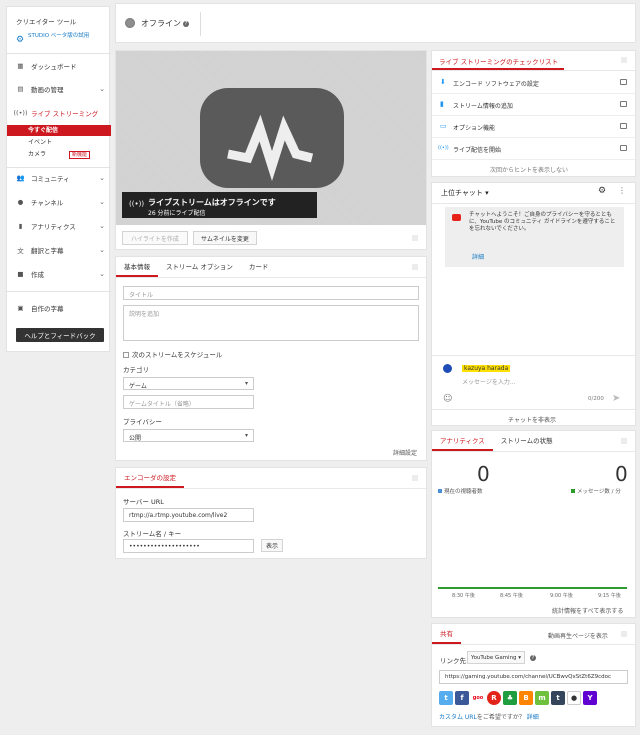 Image resolution: width=640 pixels, height=735 pixels. Describe the element at coordinates (574, 698) in the screenshot. I see `reddit-icon: ●` at that location.